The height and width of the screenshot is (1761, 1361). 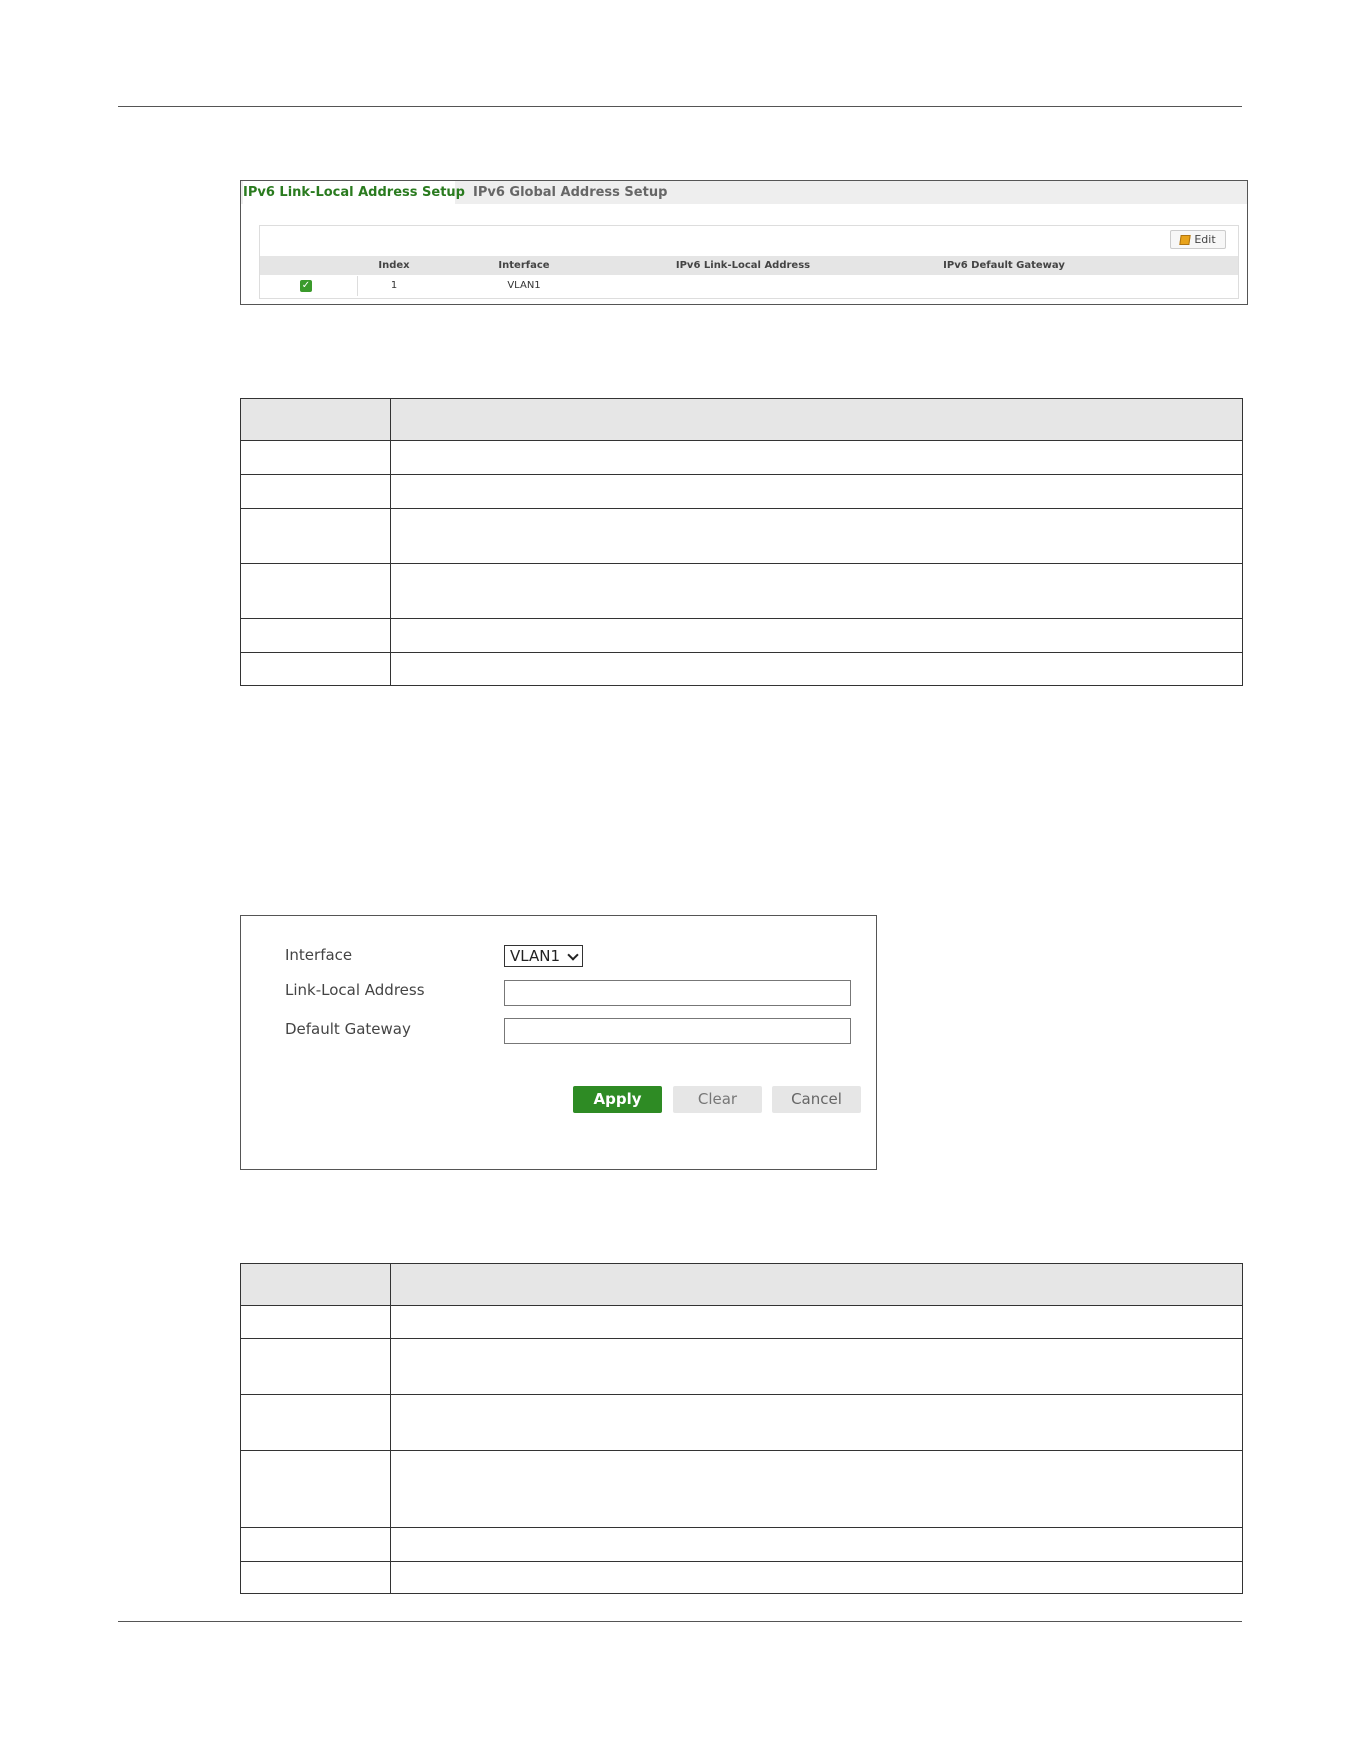 What do you see at coordinates (394, 265) in the screenshot?
I see `column-header-index: Index` at bounding box center [394, 265].